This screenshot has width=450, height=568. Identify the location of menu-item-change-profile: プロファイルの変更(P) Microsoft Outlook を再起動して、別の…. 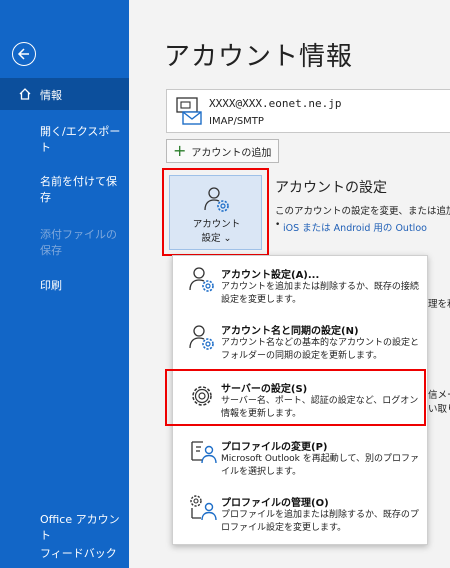
(301, 457).